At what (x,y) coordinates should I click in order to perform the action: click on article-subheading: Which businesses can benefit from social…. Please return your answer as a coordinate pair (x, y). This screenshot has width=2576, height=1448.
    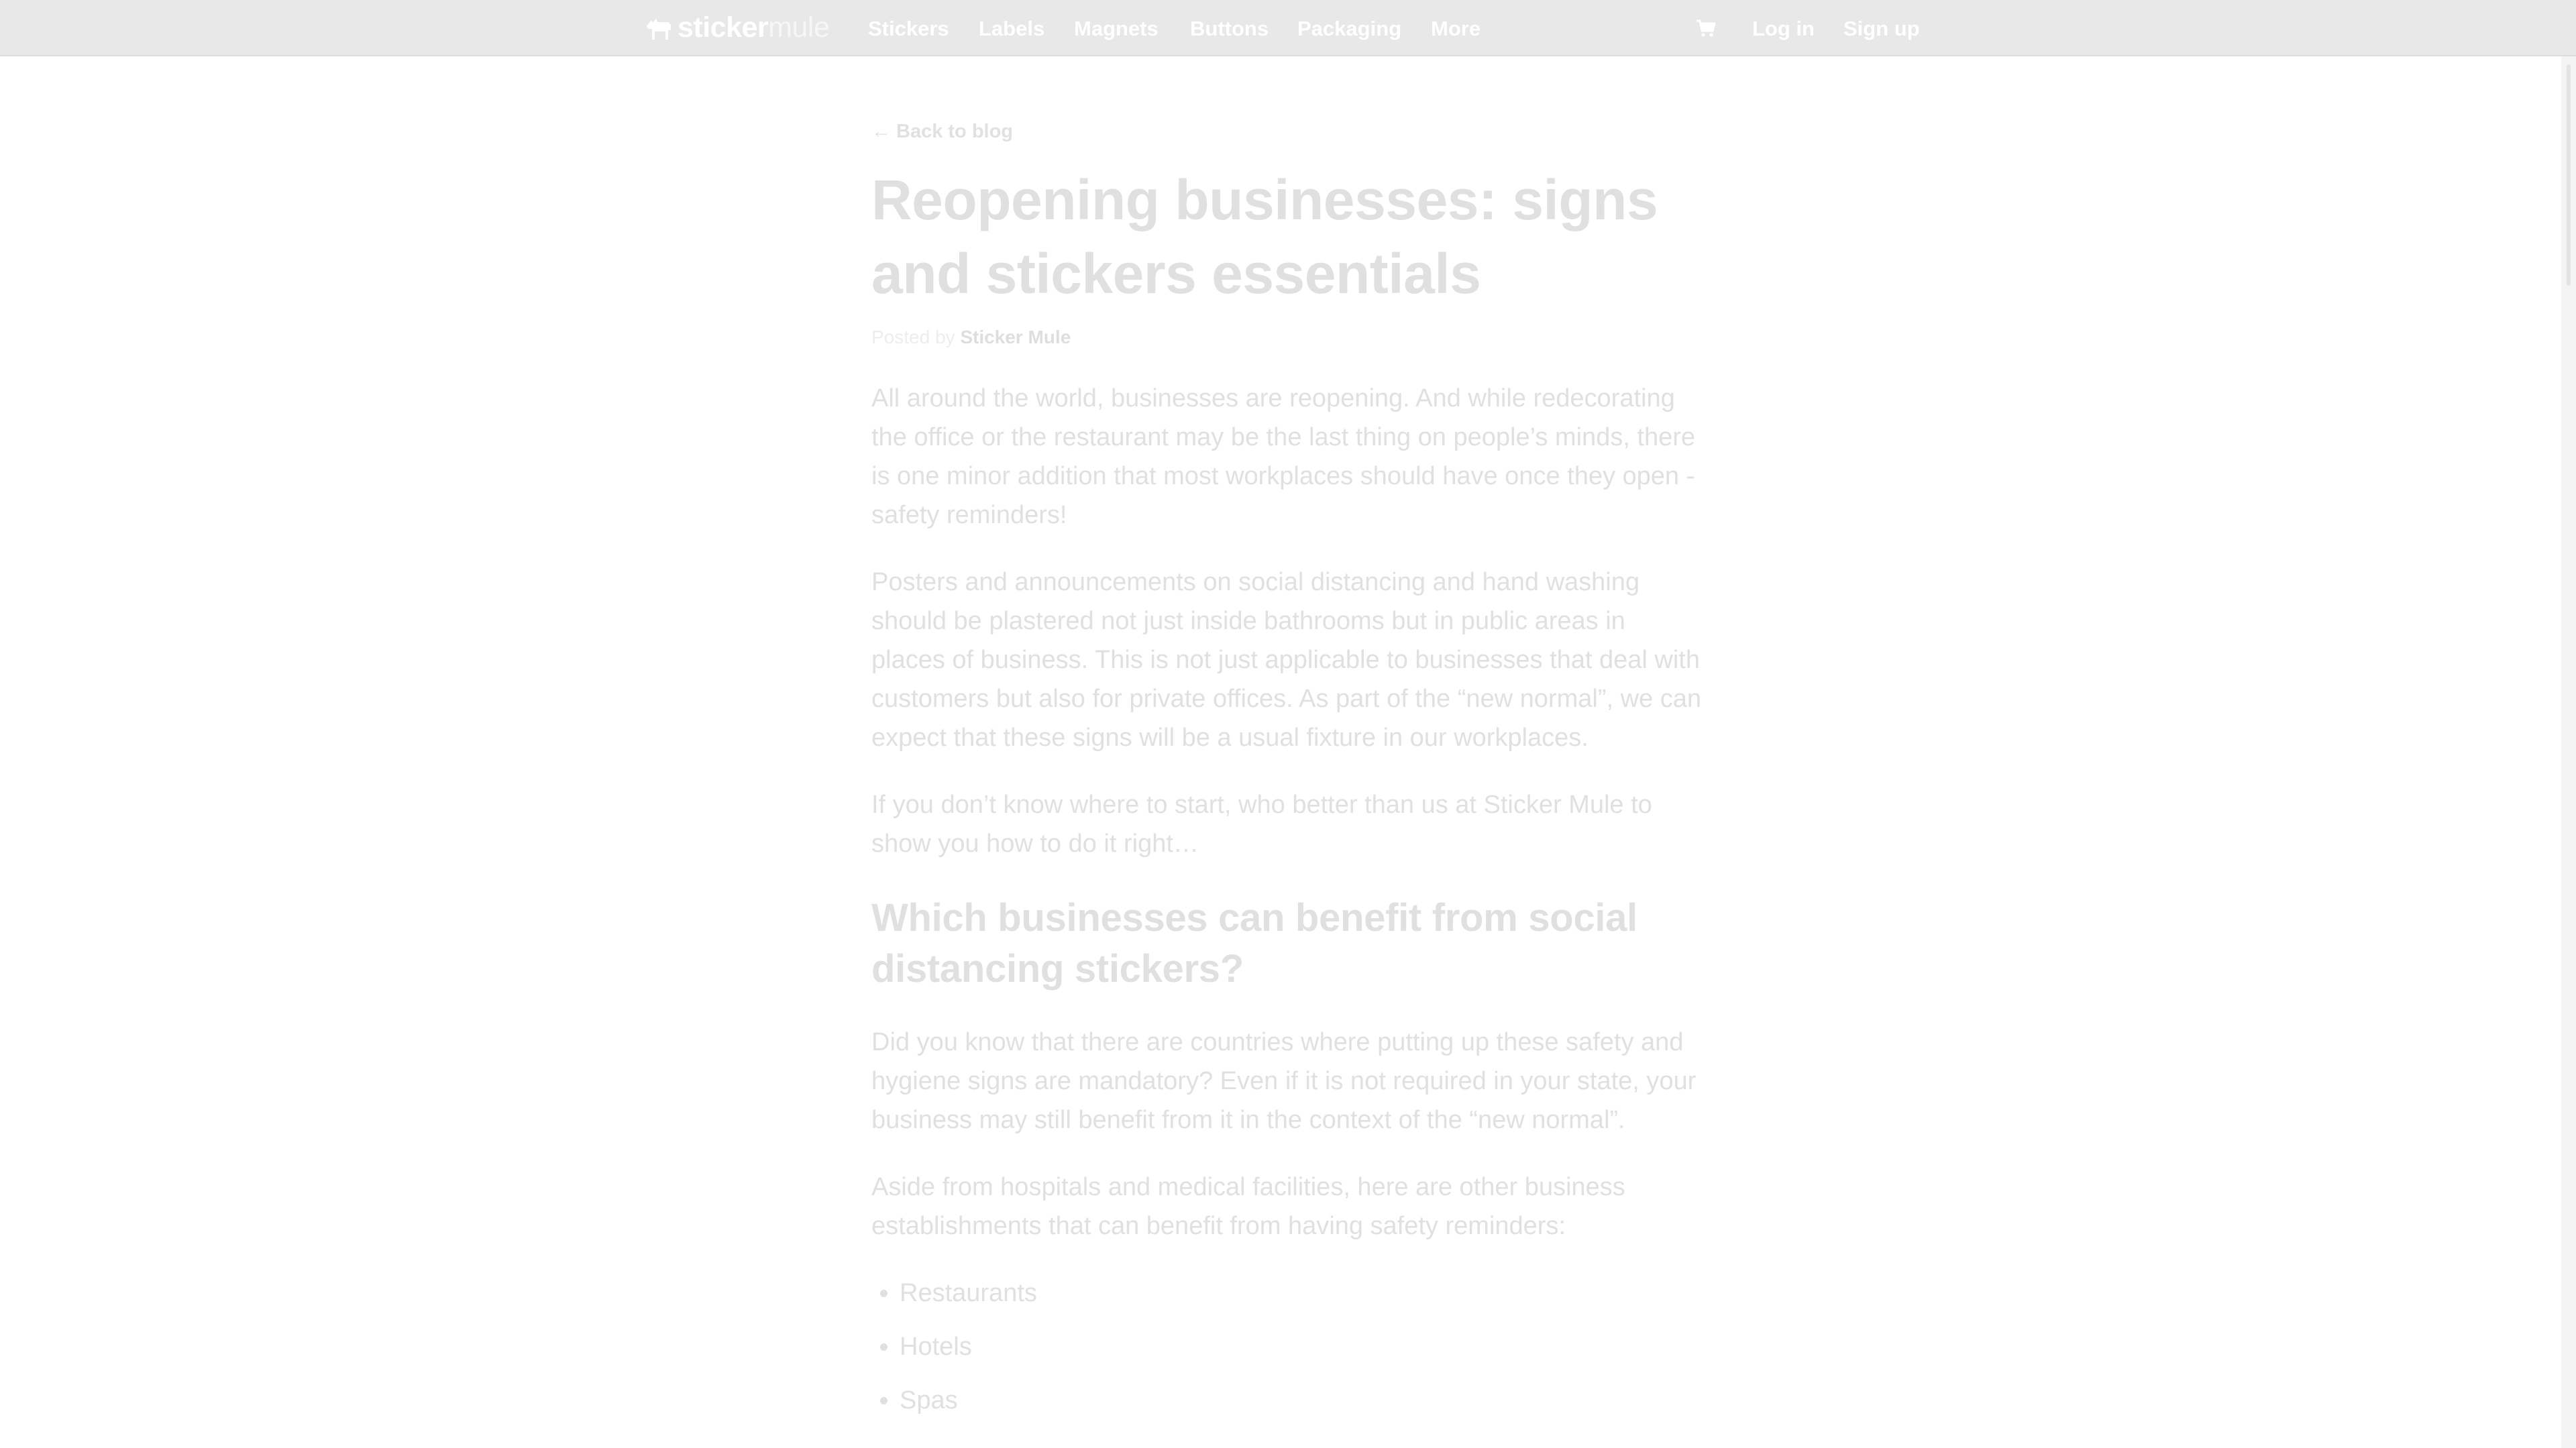
    Looking at the image, I should click on (1254, 943).